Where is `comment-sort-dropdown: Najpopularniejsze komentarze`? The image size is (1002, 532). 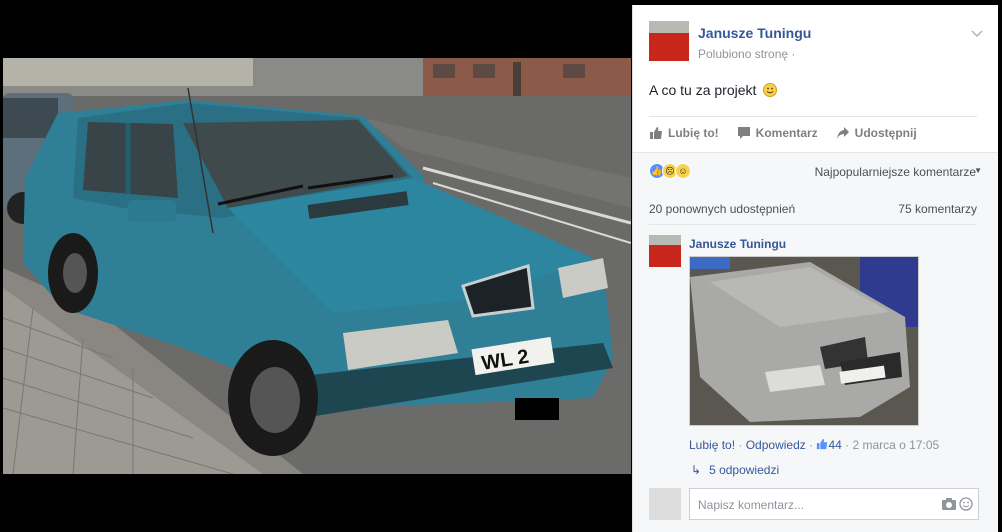 comment-sort-dropdown: Najpopularniejsze komentarze is located at coordinates (895, 172).